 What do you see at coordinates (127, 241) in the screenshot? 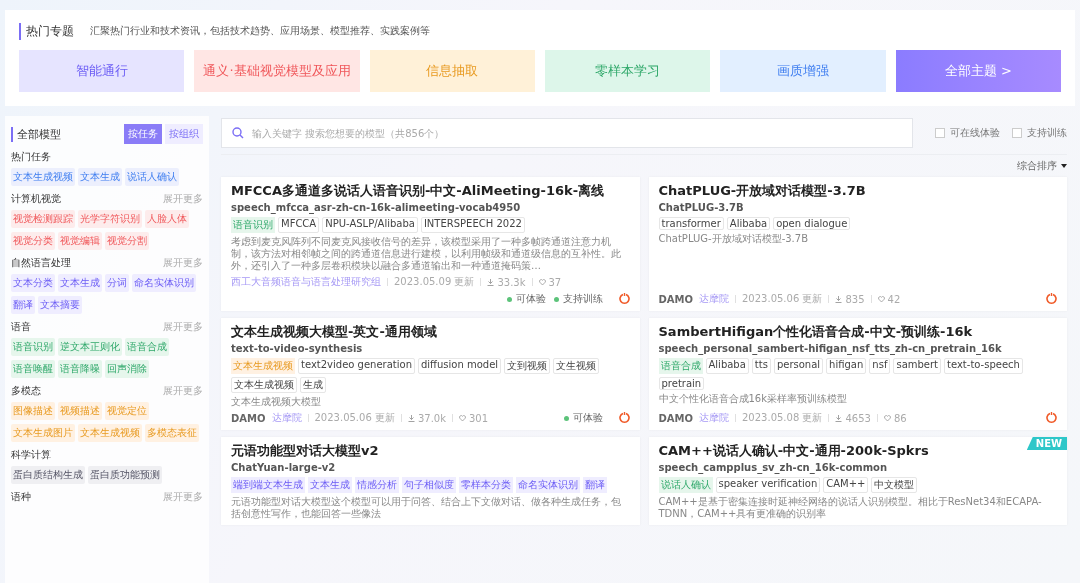
I see `task-tag: 视觉分割` at bounding box center [127, 241].